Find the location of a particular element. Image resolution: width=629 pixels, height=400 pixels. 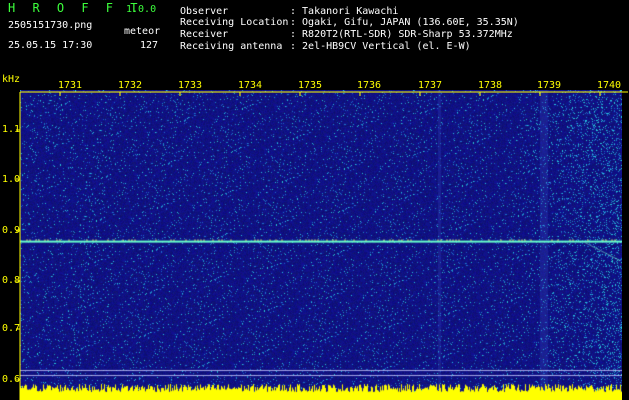

y-tick-0-9: 0.9 is located at coordinates (11, 230).